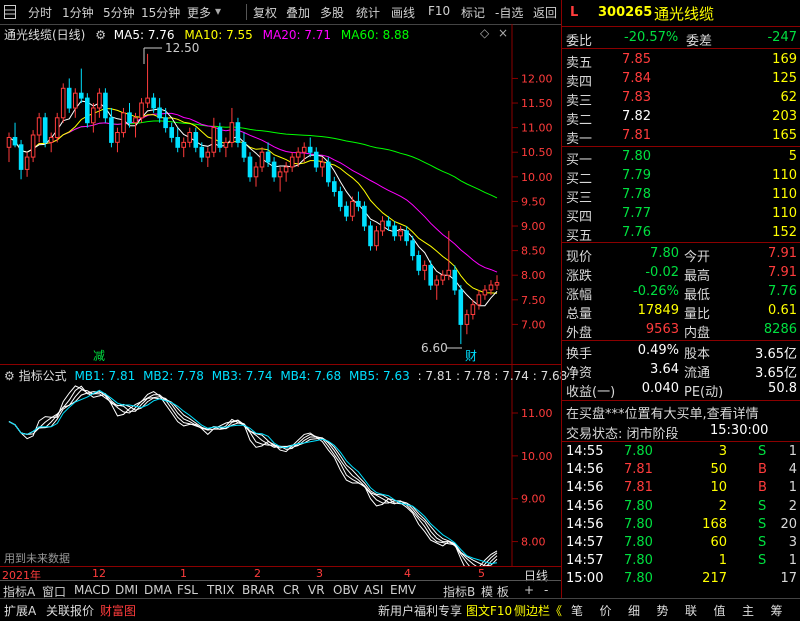 This screenshot has height=621, width=800. Describe the element at coordinates (319, 573) in the screenshot. I see `date-label-3: 3` at that location.